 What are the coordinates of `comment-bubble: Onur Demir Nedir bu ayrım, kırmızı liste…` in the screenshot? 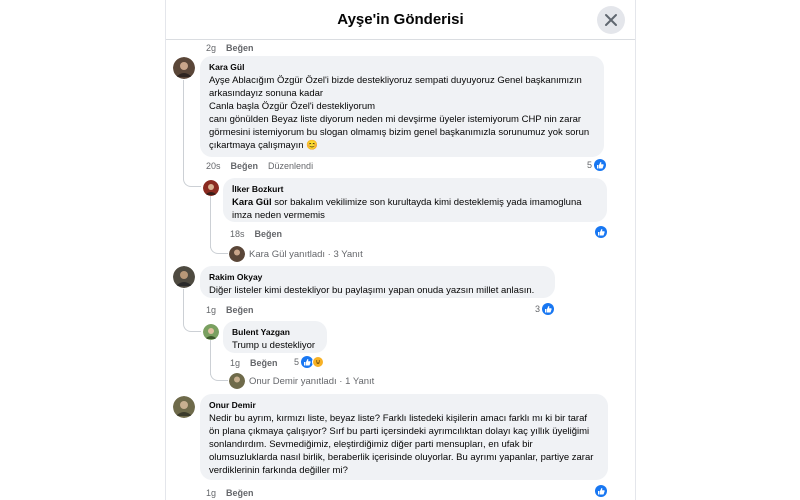 It's located at (404, 437).